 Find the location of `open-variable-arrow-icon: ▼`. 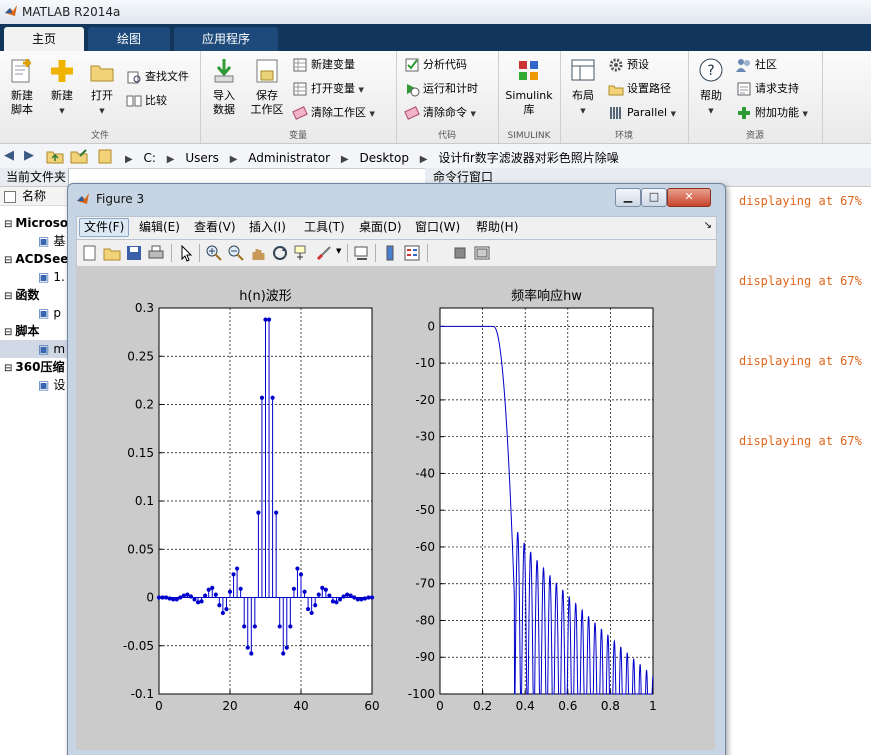

open-variable-arrow-icon: ▼ is located at coordinates (361, 90).